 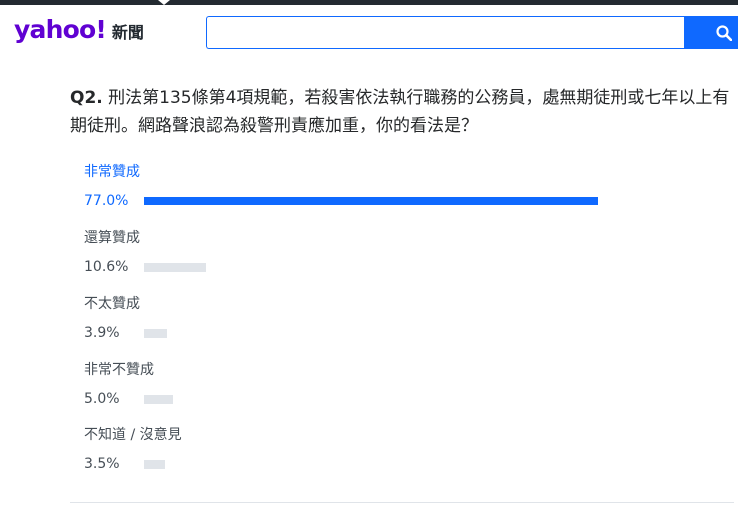 I want to click on poll-option: 非常贊成 77.0%, so click(x=409, y=190).